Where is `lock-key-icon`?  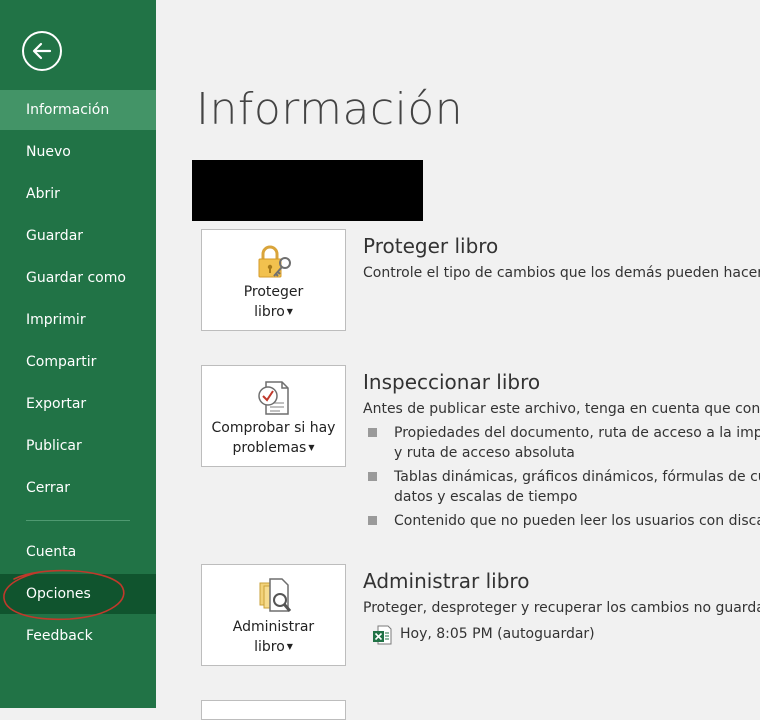 lock-key-icon is located at coordinates (274, 261).